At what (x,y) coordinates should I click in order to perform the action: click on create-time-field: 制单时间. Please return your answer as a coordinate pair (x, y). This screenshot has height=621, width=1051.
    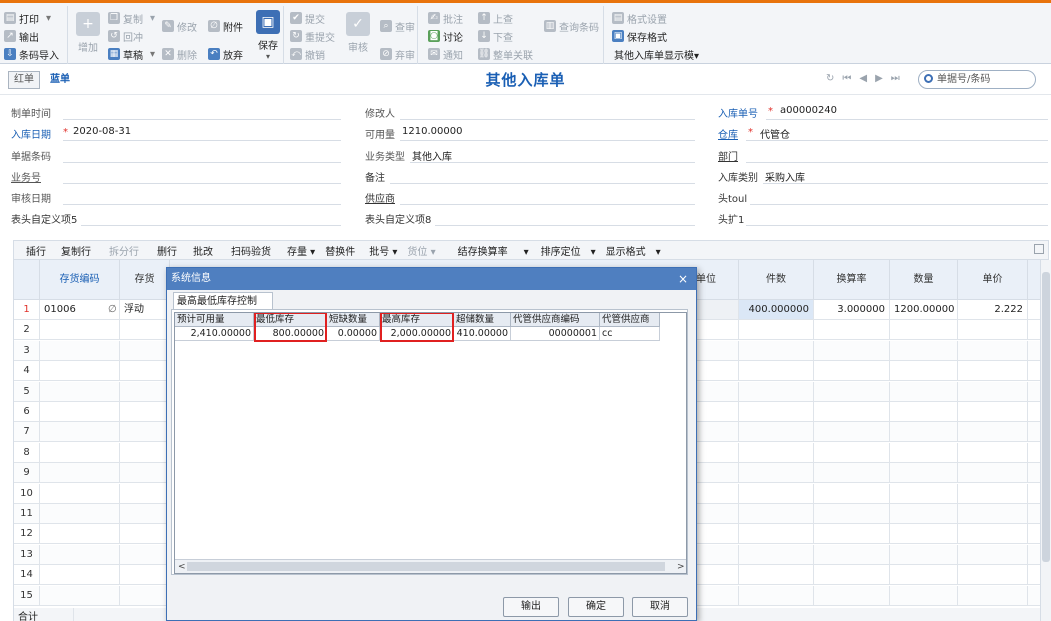
    Looking at the image, I should click on (176, 111).